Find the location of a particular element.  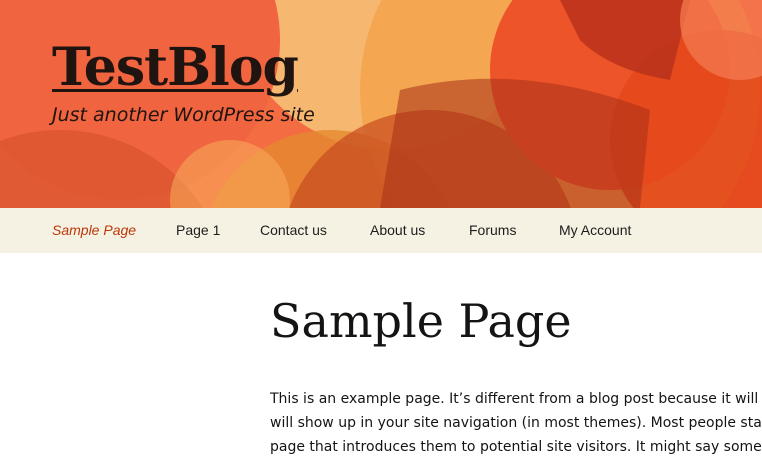

nav-item-my-account: My Account is located at coordinates (595, 230).